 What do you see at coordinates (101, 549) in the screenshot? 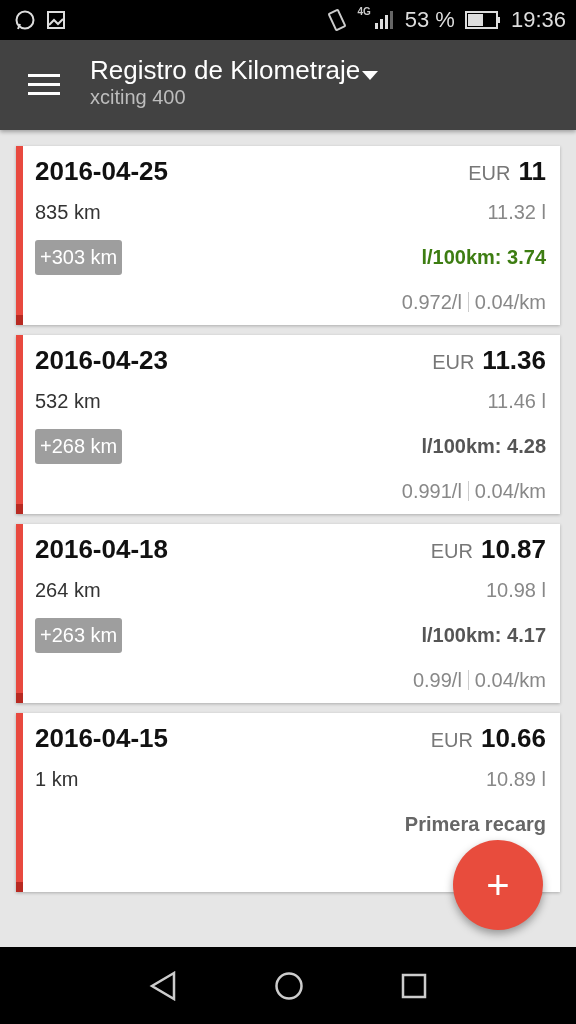
I see `refuel-date: 2016-04-18` at bounding box center [101, 549].